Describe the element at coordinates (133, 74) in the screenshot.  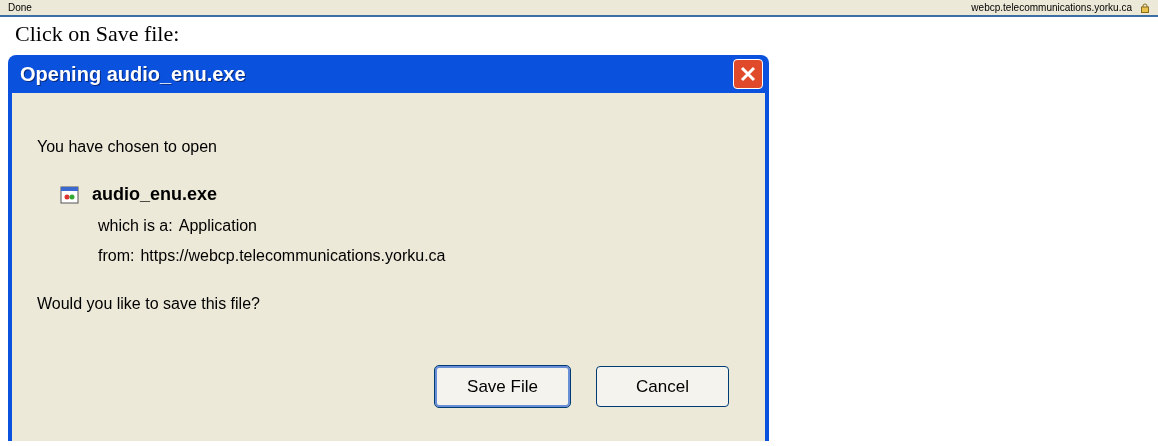
I see `window-title: Opening audio_enu.exe` at that location.